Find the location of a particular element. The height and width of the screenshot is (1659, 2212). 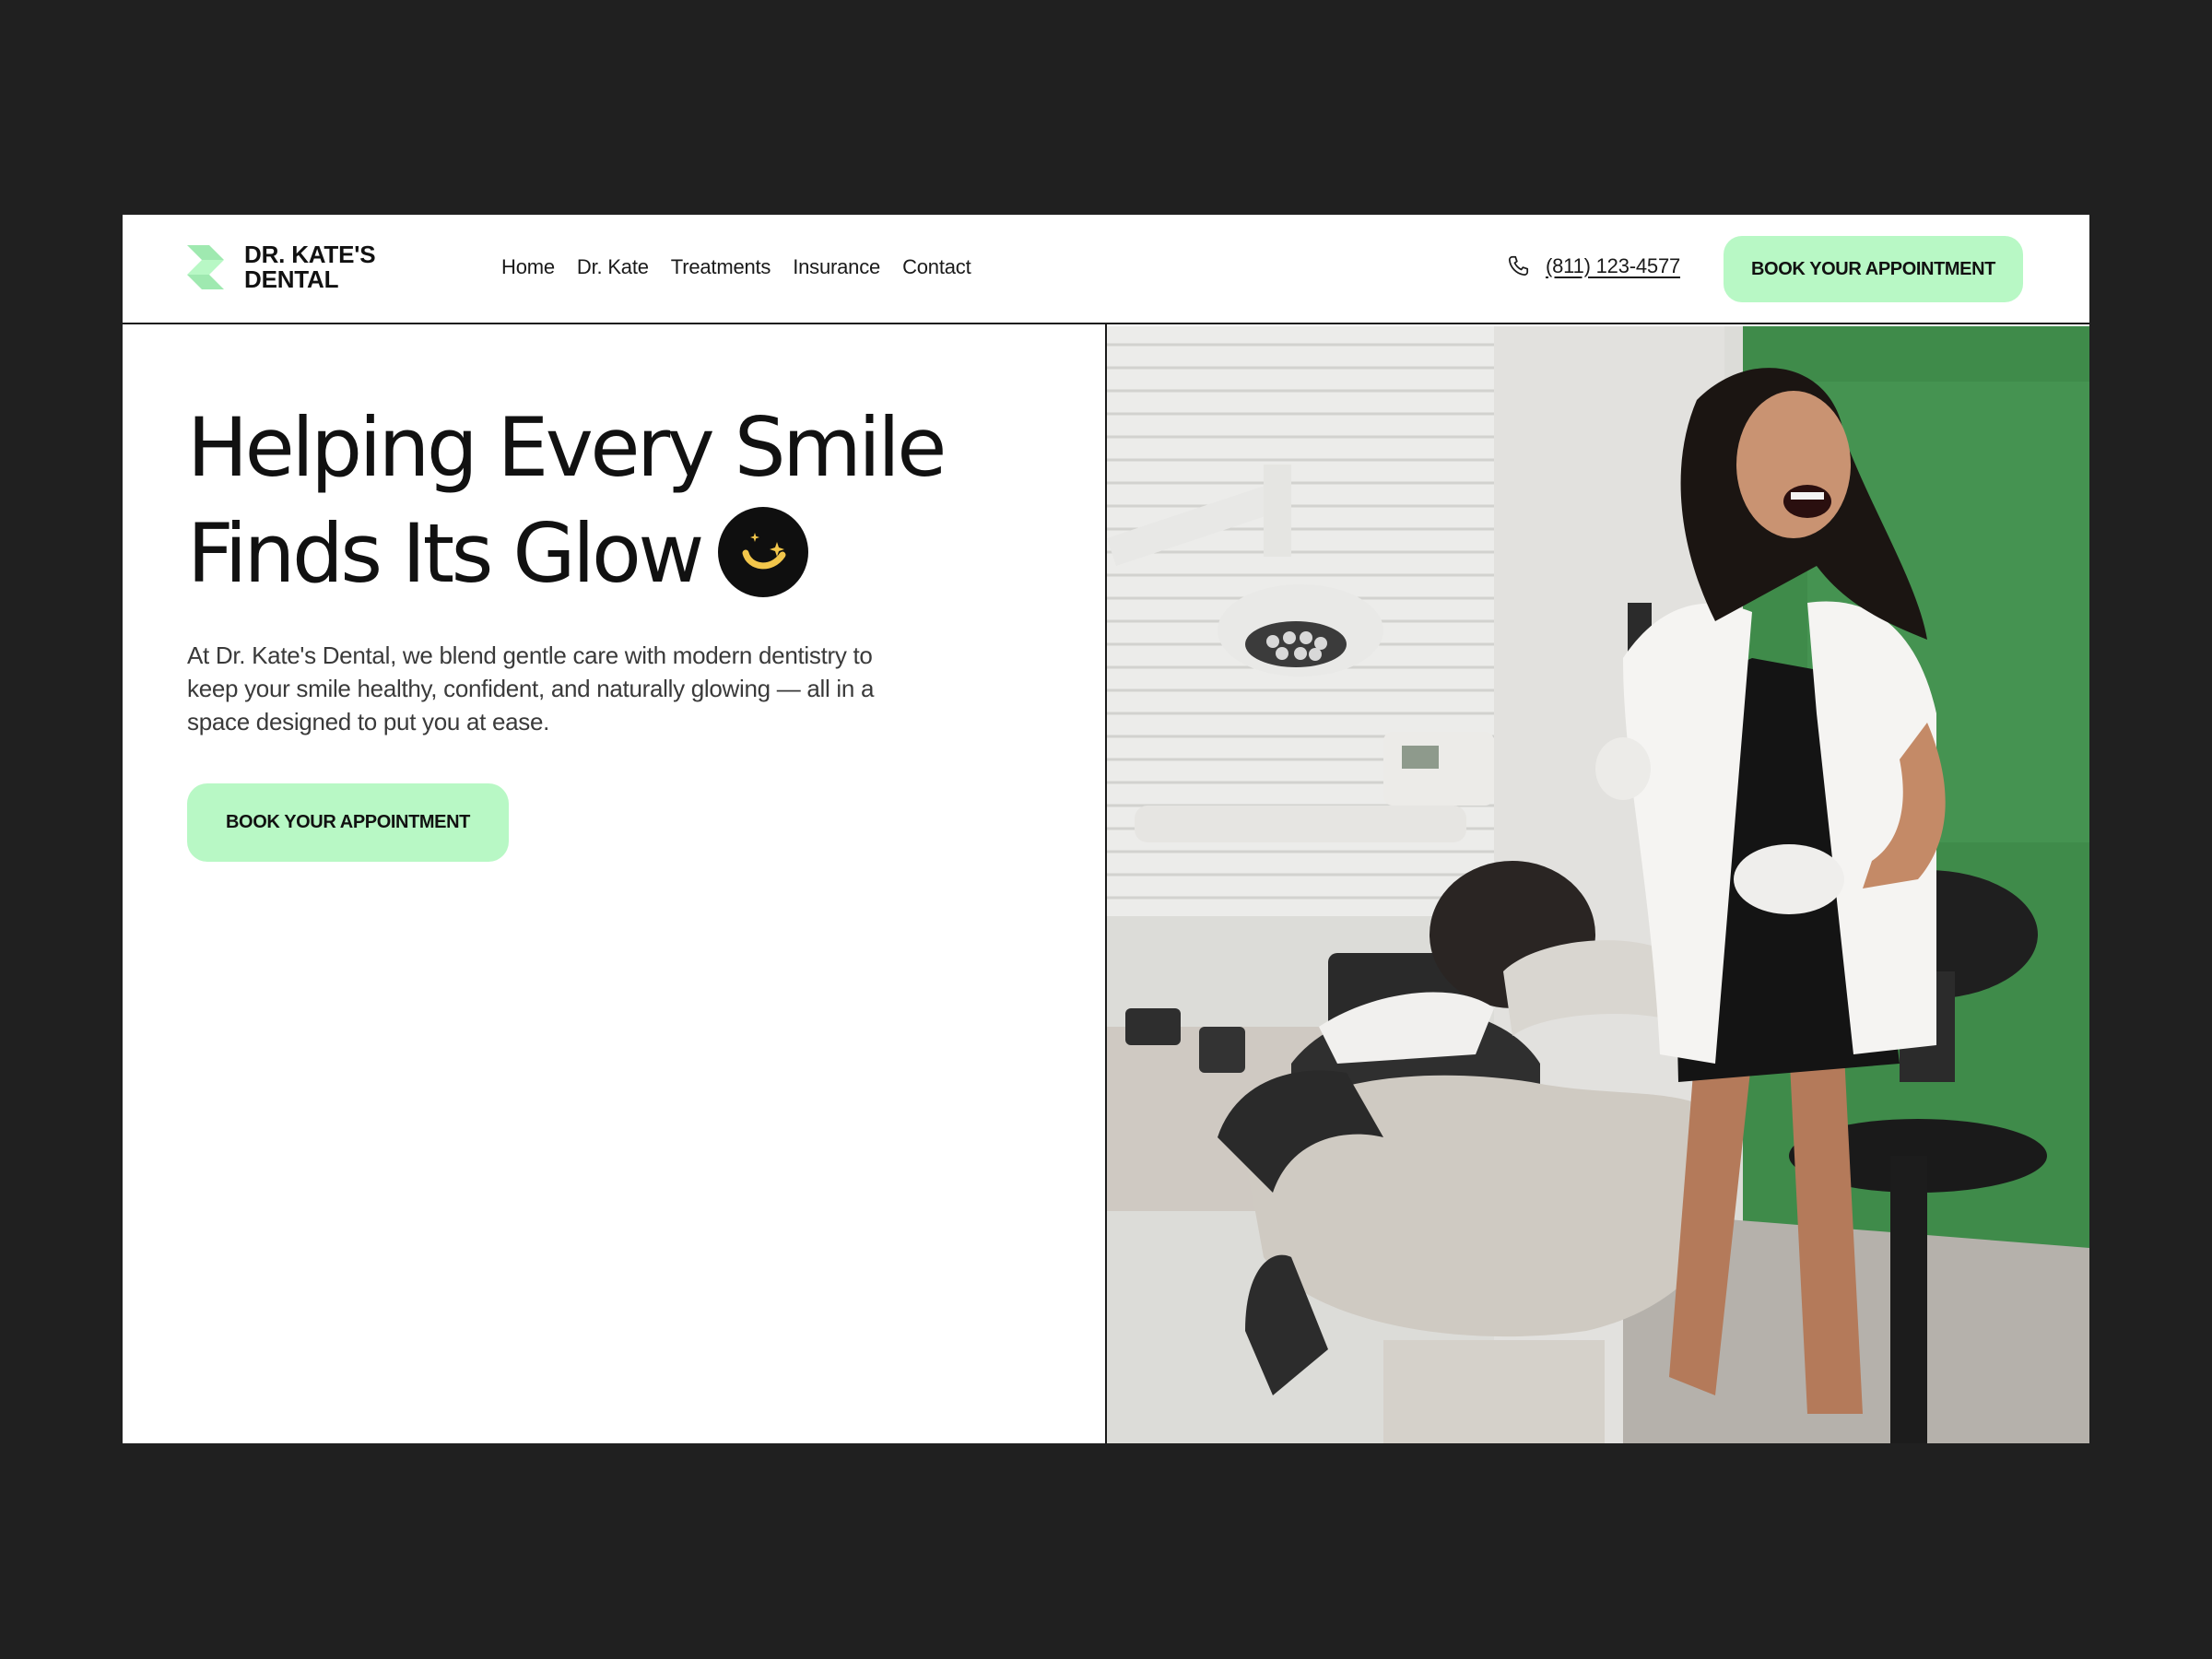

nav-item-home: Home is located at coordinates (528, 267).